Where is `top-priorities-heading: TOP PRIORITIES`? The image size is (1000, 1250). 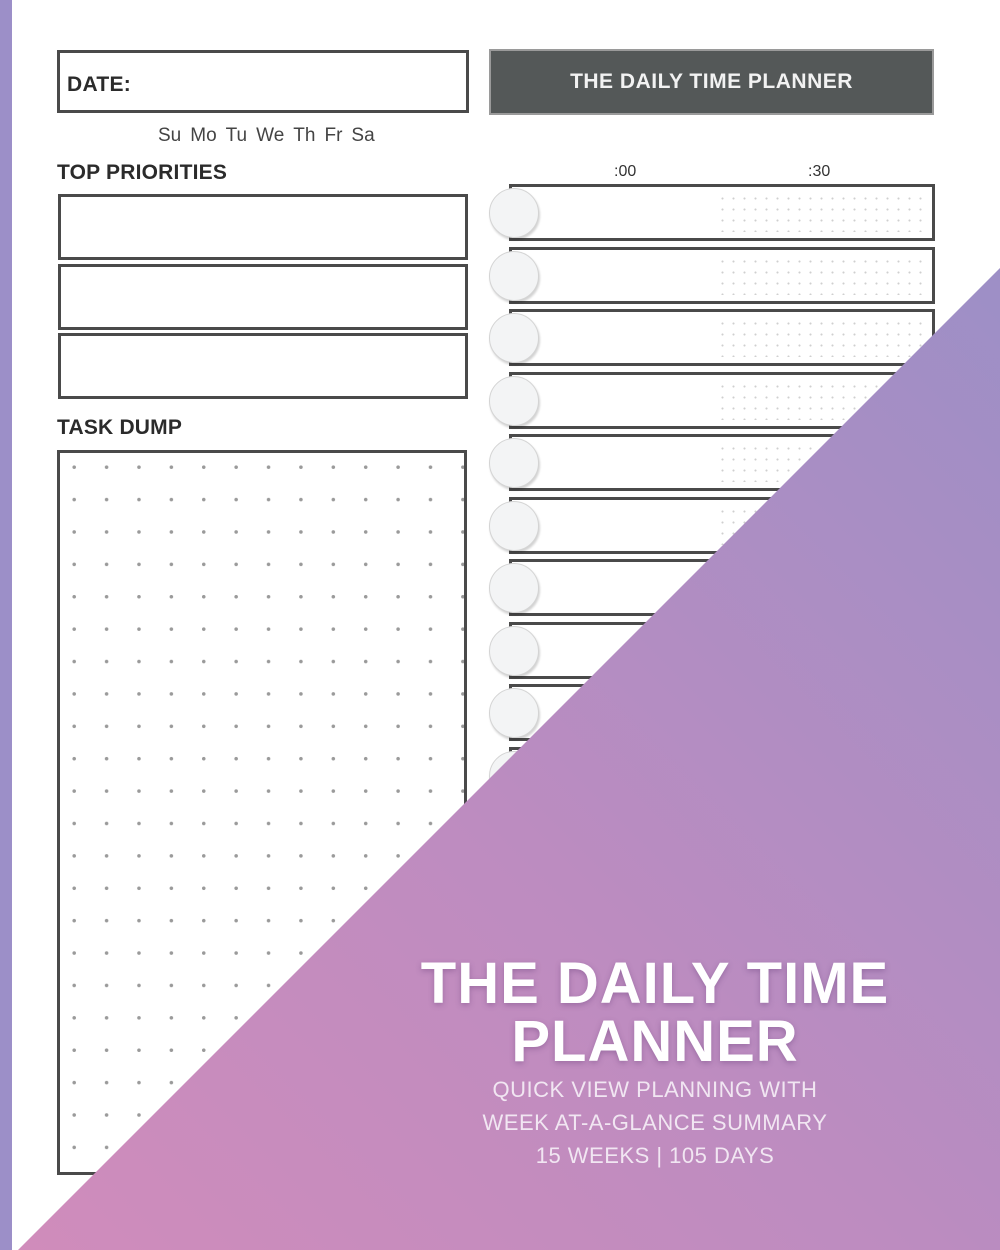 top-priorities-heading: TOP PRIORITIES is located at coordinates (142, 172).